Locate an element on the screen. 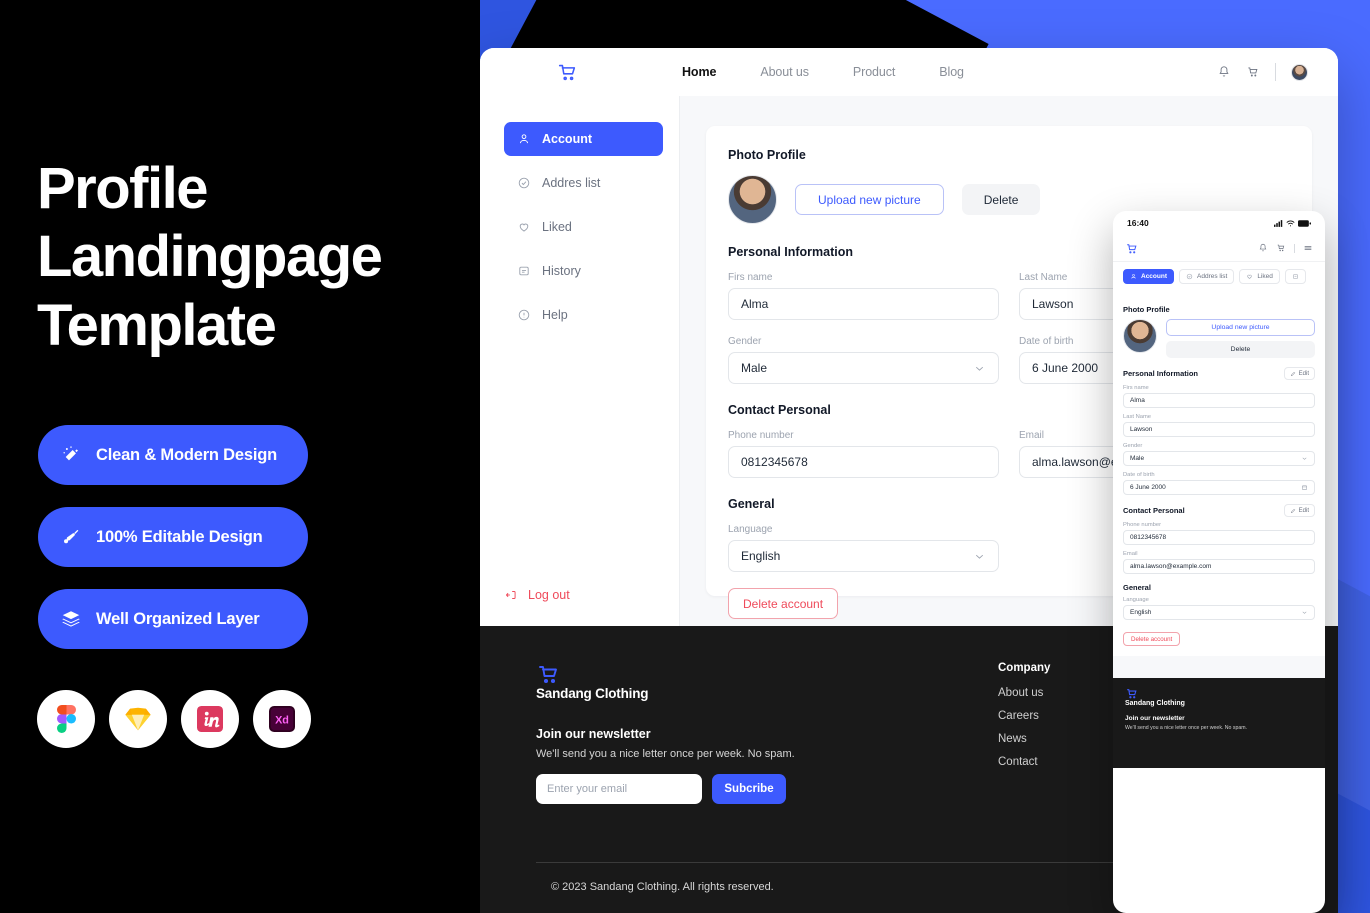  mobile-date-of-birth-field: Date of birth 6 June 2000 is located at coordinates (1219, 483).